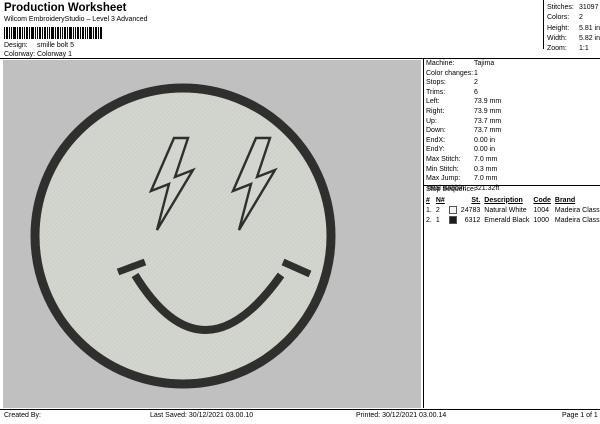  Describe the element at coordinates (65, 8) in the screenshot. I see `page-title: Production Worksheet` at that location.